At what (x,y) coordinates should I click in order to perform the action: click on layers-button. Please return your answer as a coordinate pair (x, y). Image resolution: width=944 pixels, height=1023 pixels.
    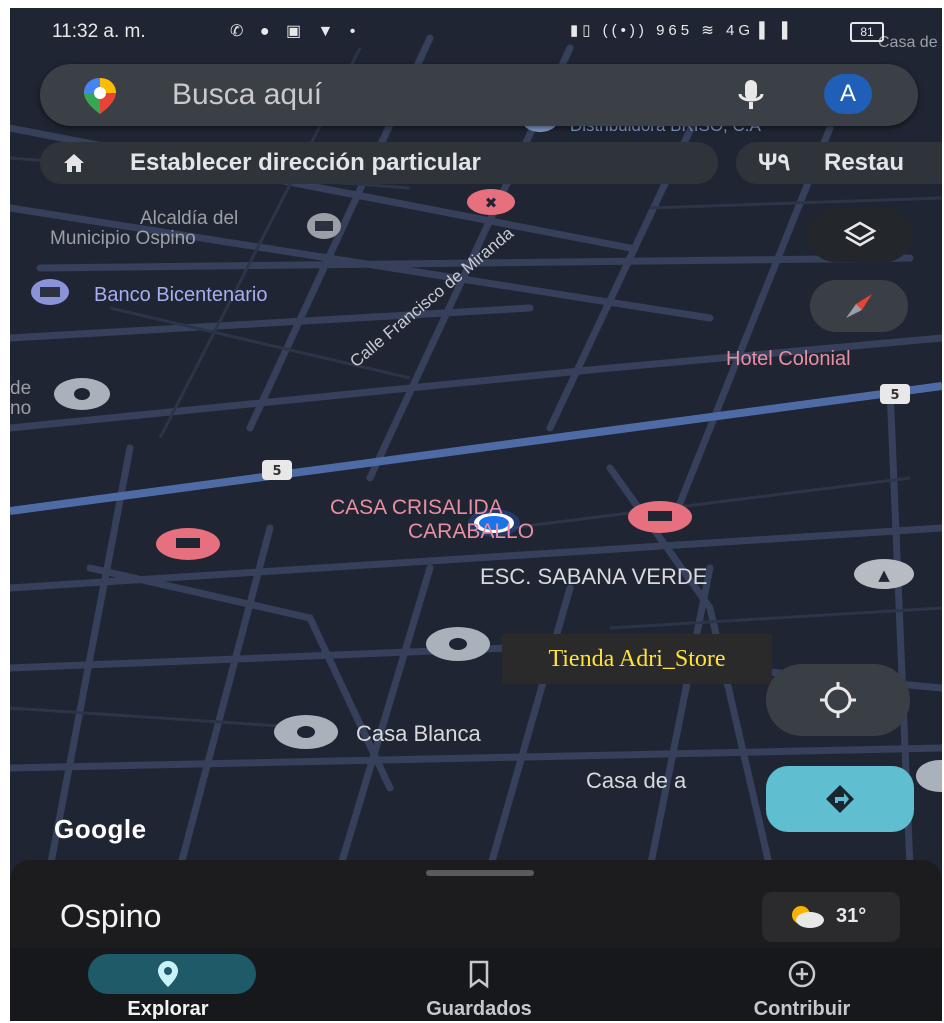
    Looking at the image, I should click on (860, 235).